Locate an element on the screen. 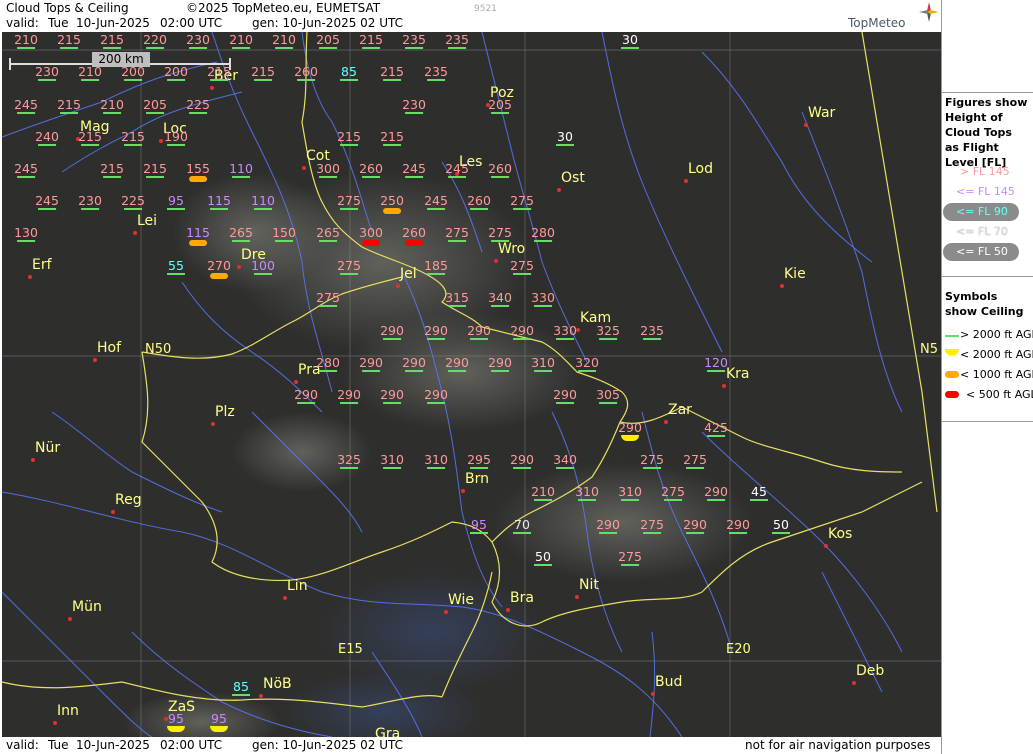  cloud-top-label: 245 is located at coordinates (457, 168).